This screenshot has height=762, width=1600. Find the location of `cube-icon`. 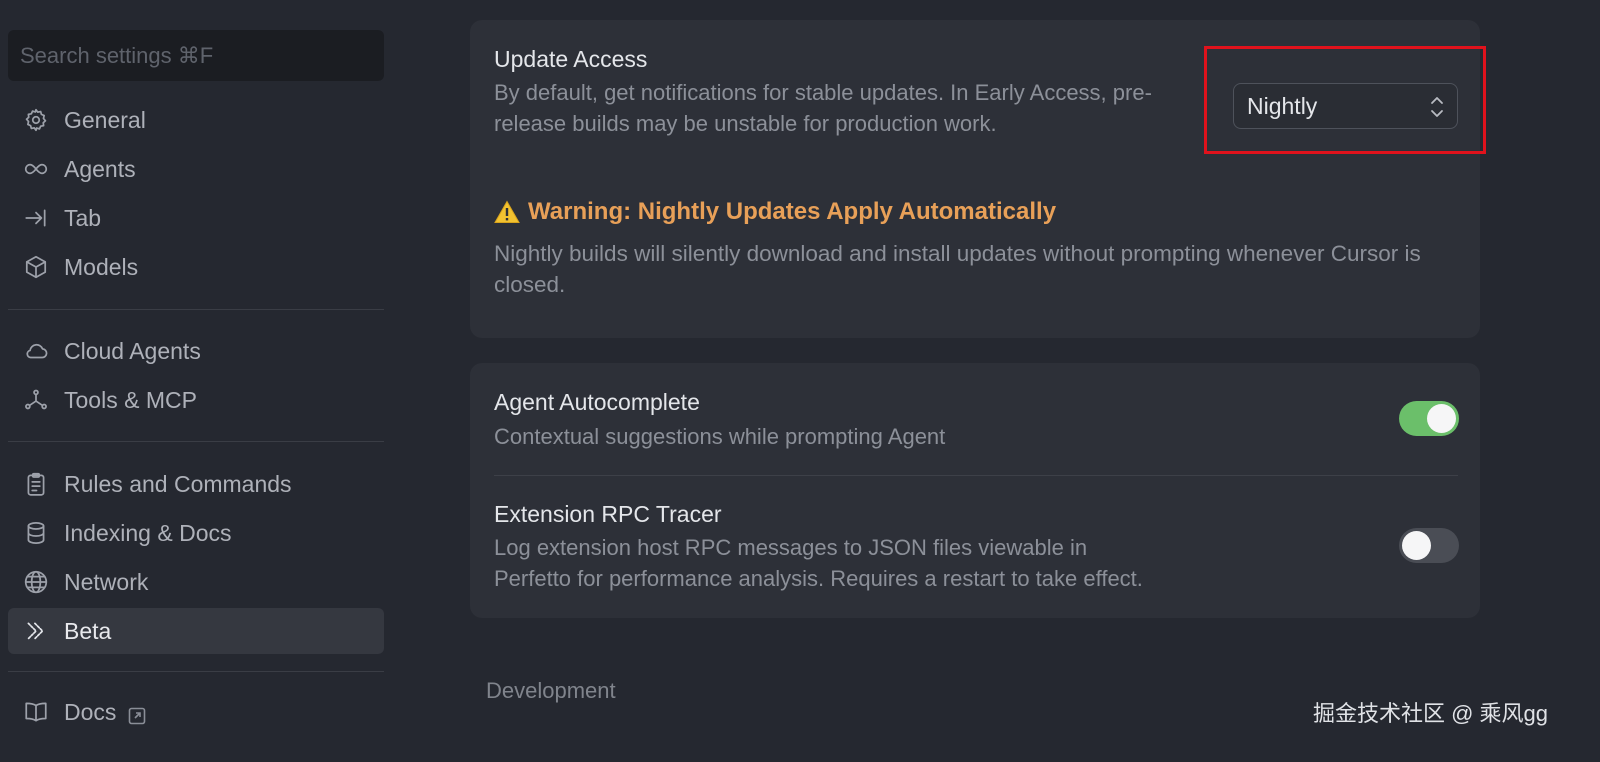

cube-icon is located at coordinates (36, 267).